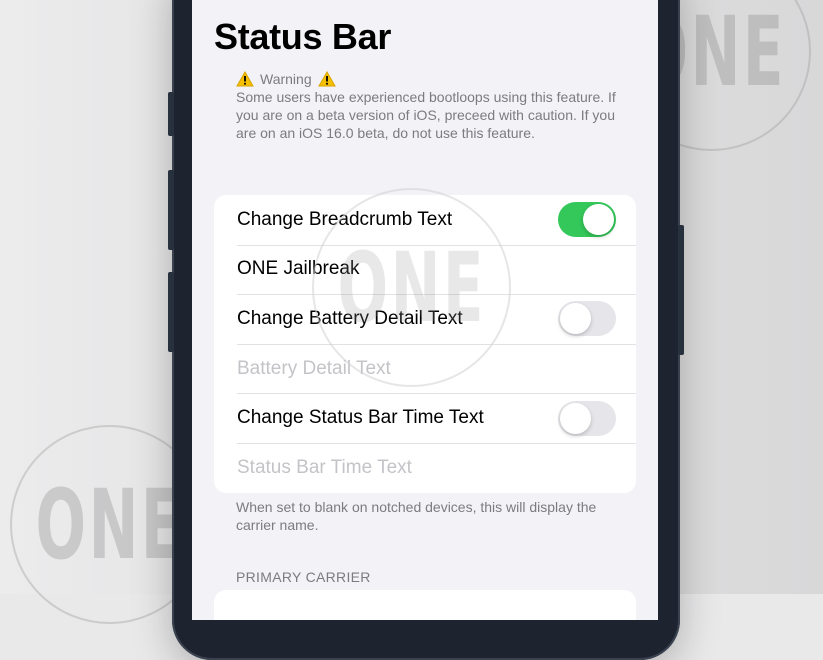  What do you see at coordinates (298, 269) in the screenshot?
I see `breadcrumb-text-value: ONE Jailbreak` at bounding box center [298, 269].